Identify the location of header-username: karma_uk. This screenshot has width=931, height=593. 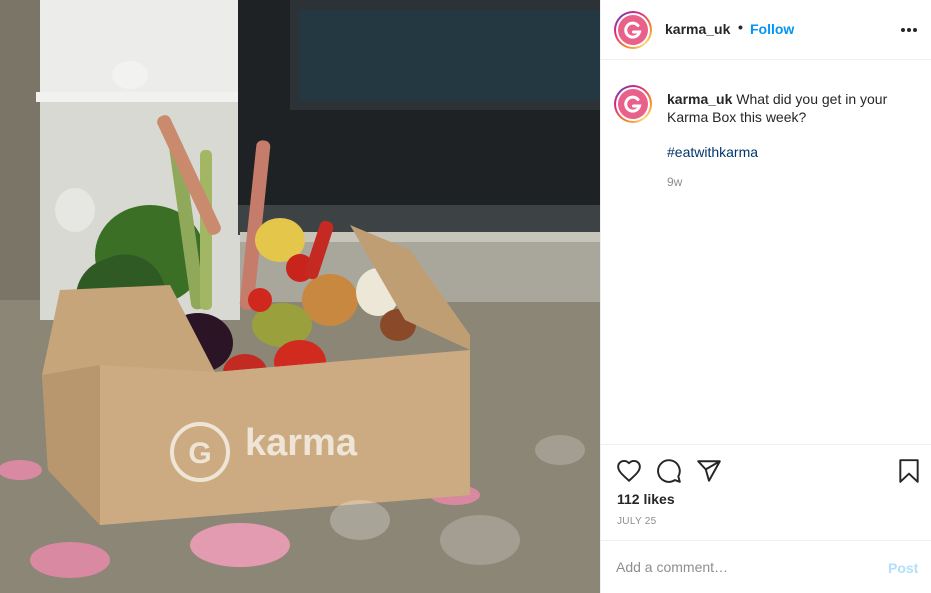
(697, 29).